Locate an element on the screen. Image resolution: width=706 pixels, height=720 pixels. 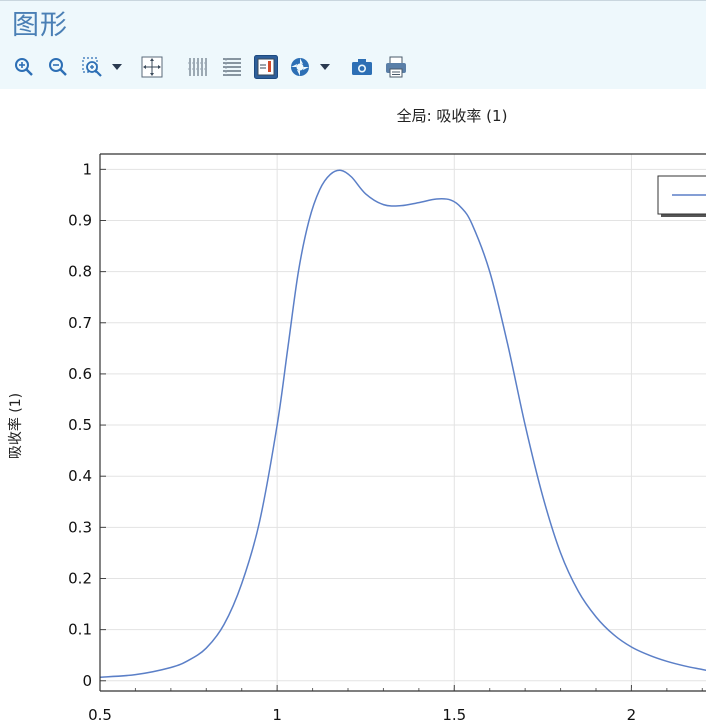
y-tick-label: 0 is located at coordinates (87, 681).